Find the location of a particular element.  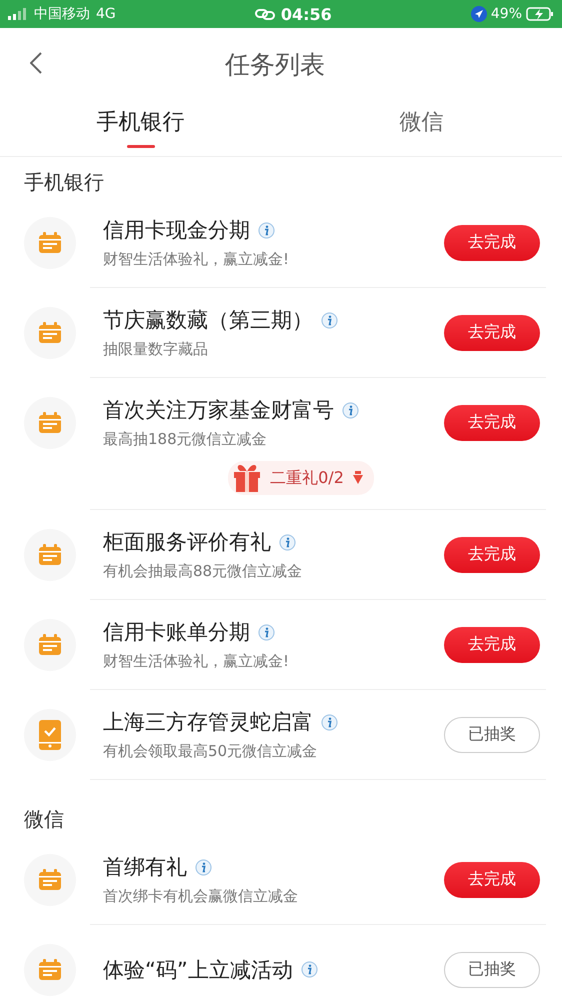

network-type: 4G is located at coordinates (106, 14).